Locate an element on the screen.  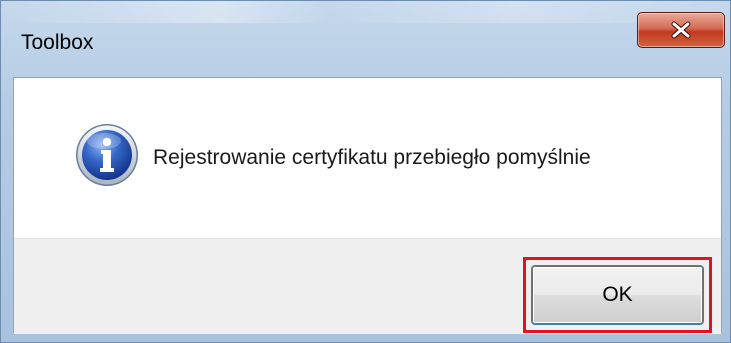
ok-button: OK is located at coordinates (617, 295).